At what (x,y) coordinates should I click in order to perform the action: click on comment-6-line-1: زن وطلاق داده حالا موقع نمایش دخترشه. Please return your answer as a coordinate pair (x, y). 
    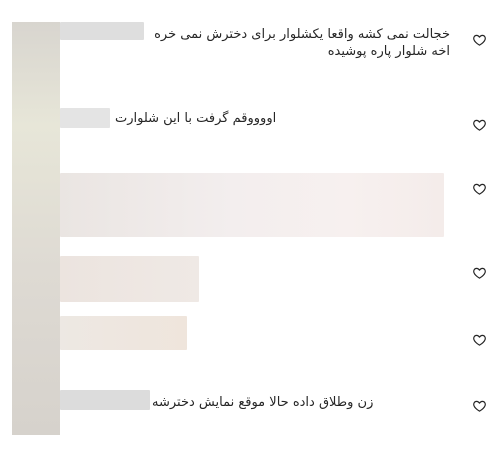
    Looking at the image, I should click on (263, 402).